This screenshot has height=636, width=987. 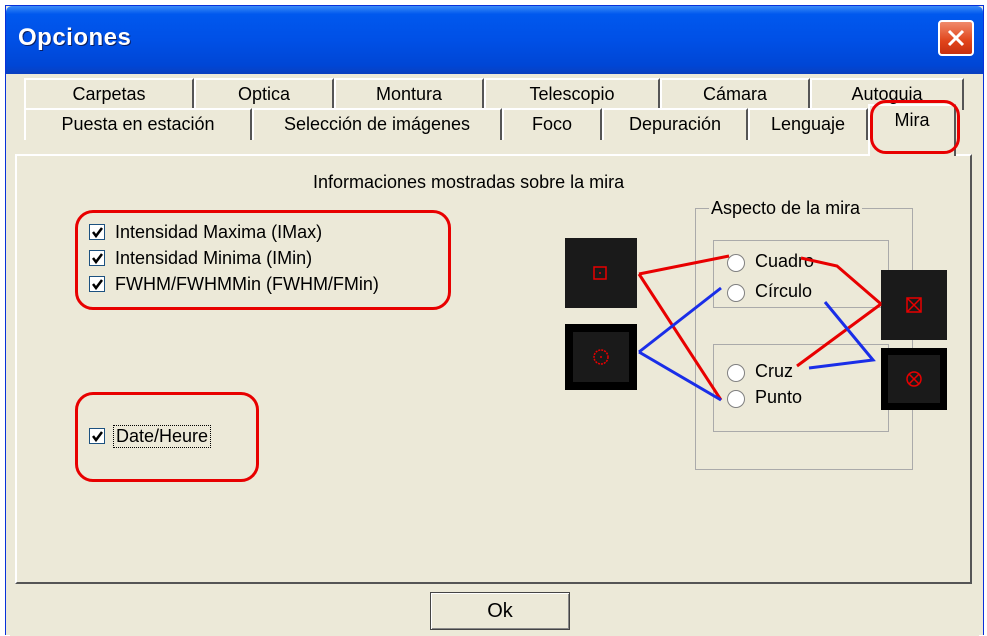 What do you see at coordinates (377, 124) in the screenshot?
I see `tab-seleccion-de-imagenes: Selección de imágenes` at bounding box center [377, 124].